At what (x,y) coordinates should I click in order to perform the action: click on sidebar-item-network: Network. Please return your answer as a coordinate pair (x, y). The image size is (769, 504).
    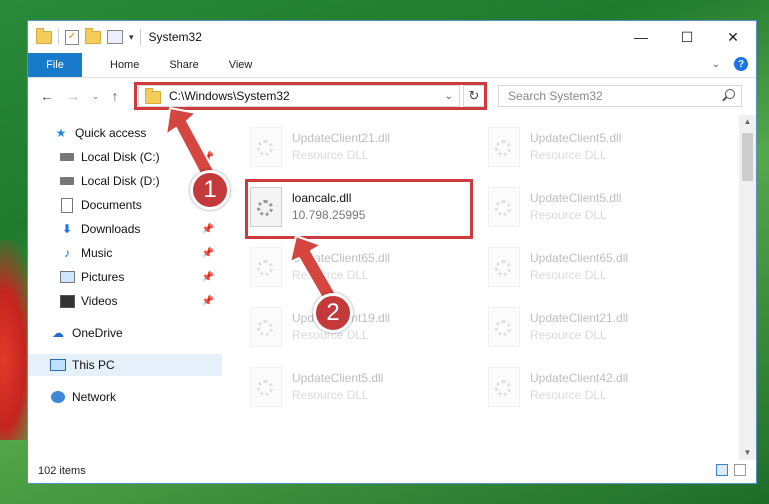
    Looking at the image, I should click on (125, 397).